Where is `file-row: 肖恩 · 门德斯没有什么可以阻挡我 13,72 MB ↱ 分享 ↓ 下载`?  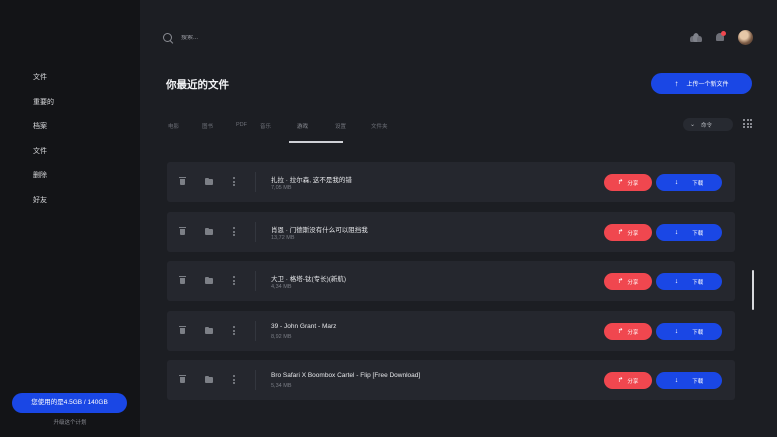 file-row: 肖恩 · 门德斯没有什么可以阻挡我 13,72 MB ↱ 分享 ↓ 下载 is located at coordinates (451, 232).